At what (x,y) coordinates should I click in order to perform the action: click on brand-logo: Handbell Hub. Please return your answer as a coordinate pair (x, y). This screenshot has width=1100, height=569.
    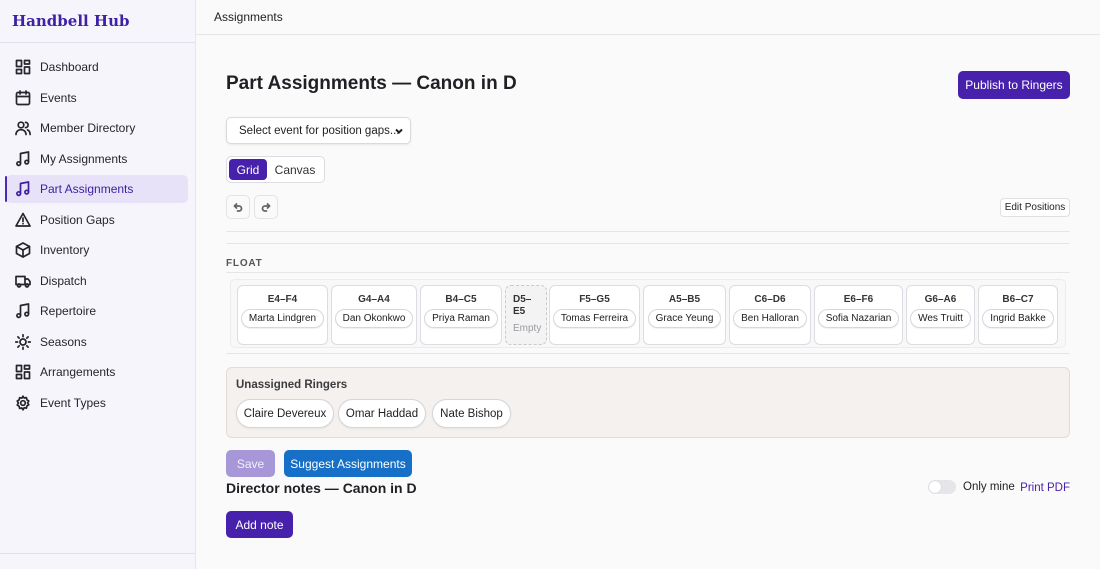
    Looking at the image, I should click on (97, 21).